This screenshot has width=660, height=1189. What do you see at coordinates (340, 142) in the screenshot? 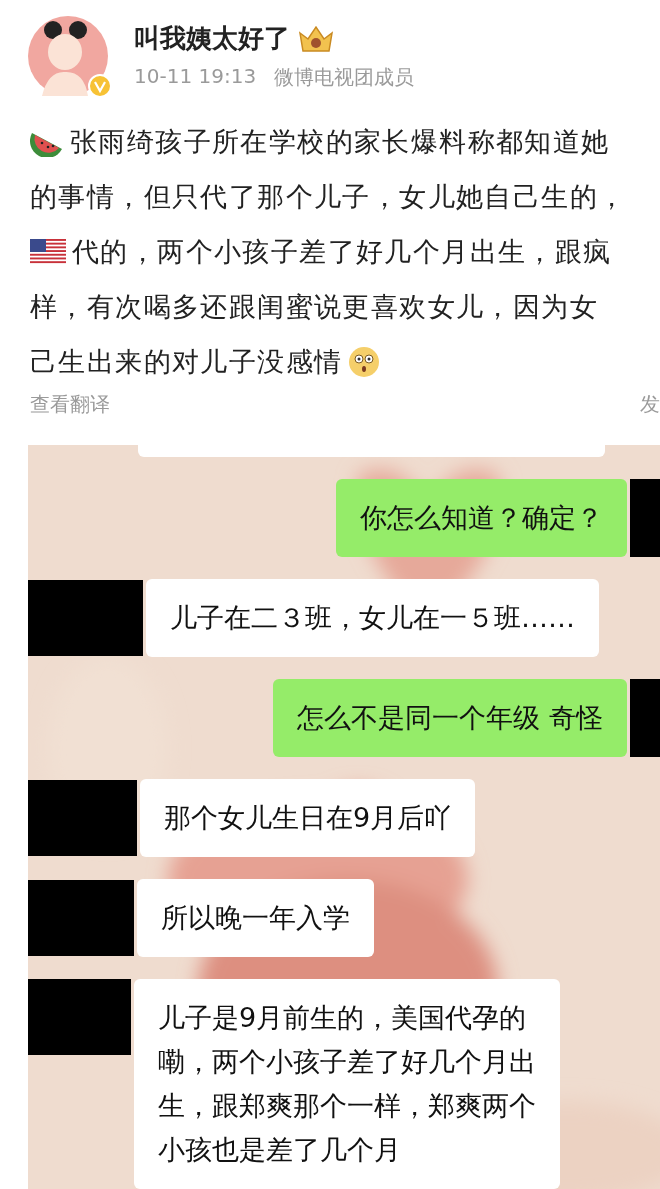
I see `post-text: 张雨绮孩子所在学校的家长爆料称都知道她` at bounding box center [340, 142].